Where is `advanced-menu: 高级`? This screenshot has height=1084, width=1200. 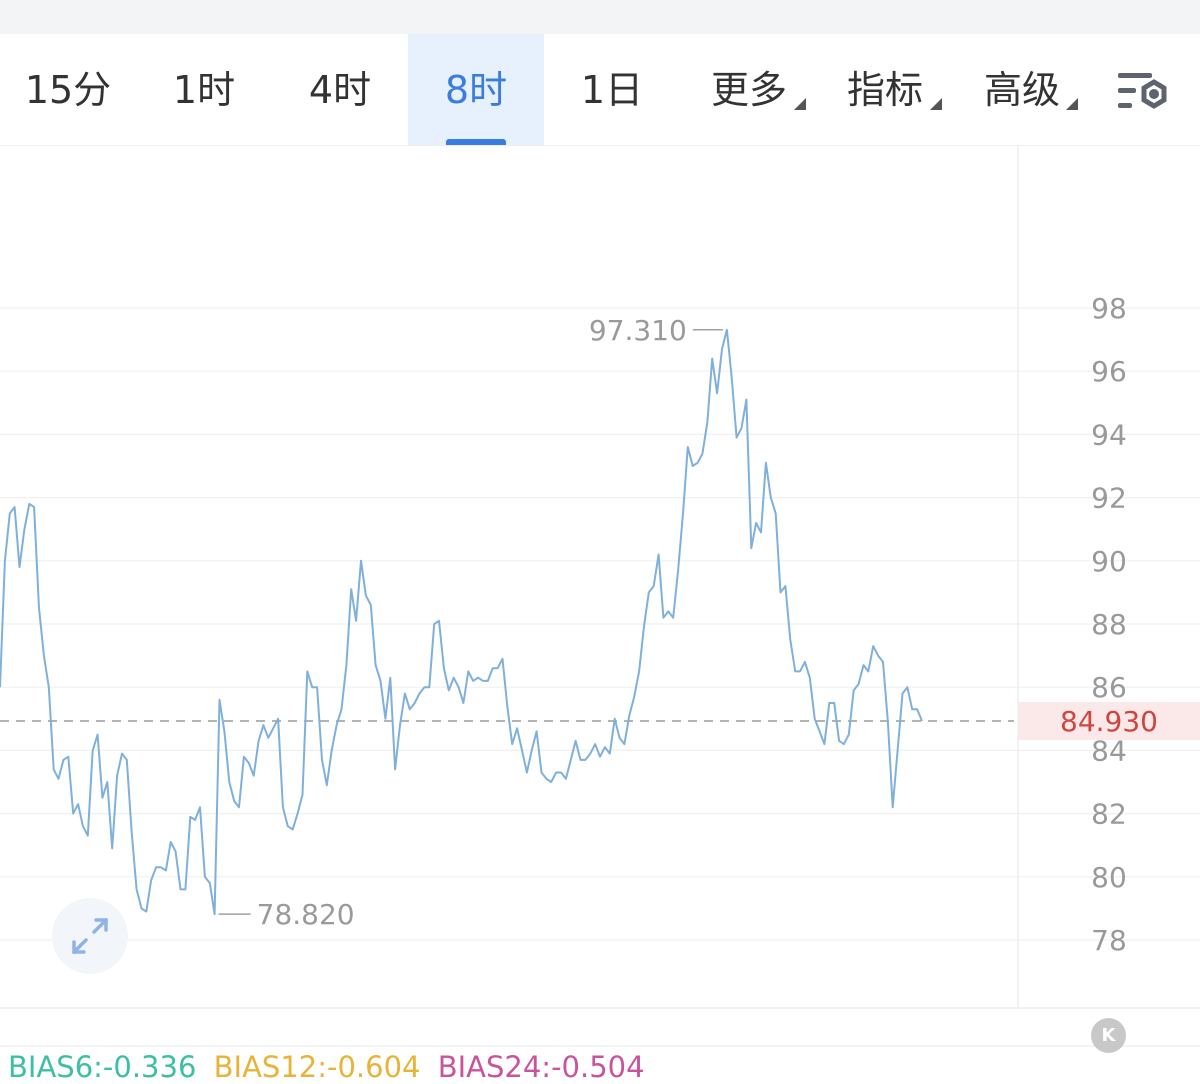 advanced-menu: 高级 is located at coordinates (1022, 89).